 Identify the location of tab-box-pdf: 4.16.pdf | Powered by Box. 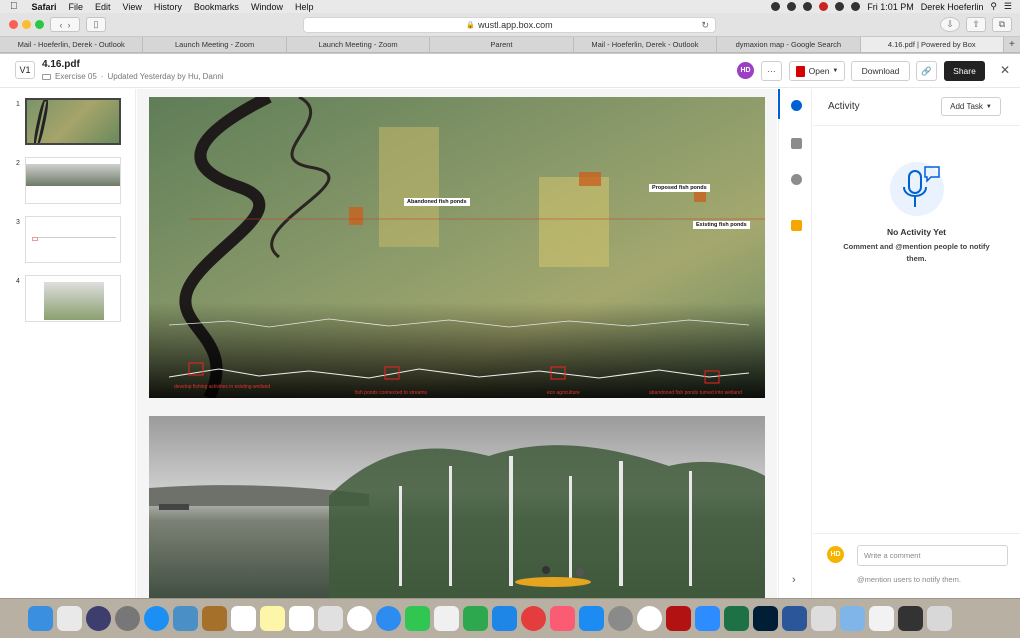
(932, 44).